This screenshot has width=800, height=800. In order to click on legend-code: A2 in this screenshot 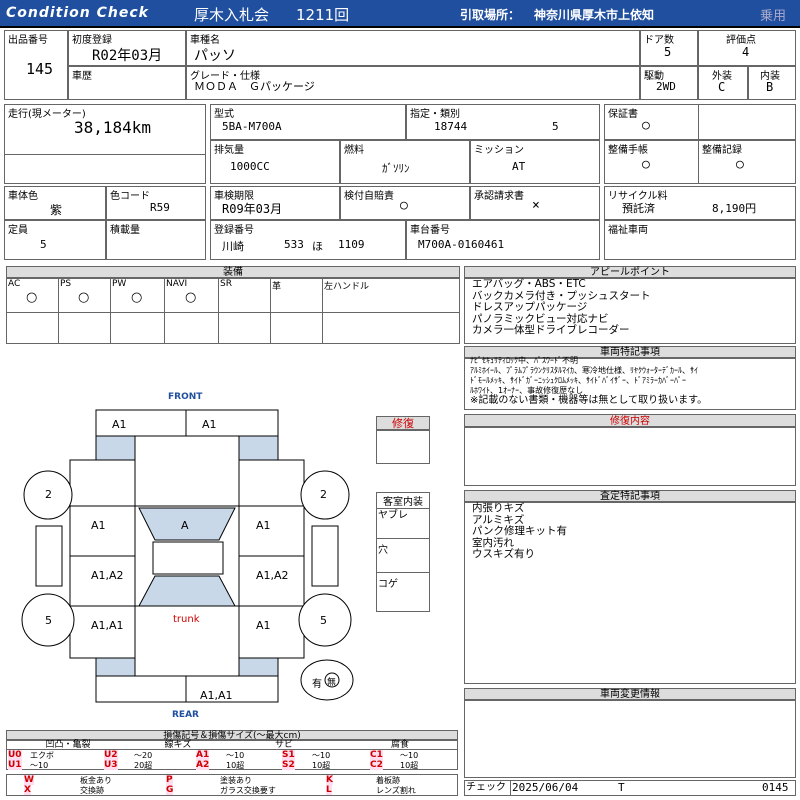, I will do `click(203, 765)`.